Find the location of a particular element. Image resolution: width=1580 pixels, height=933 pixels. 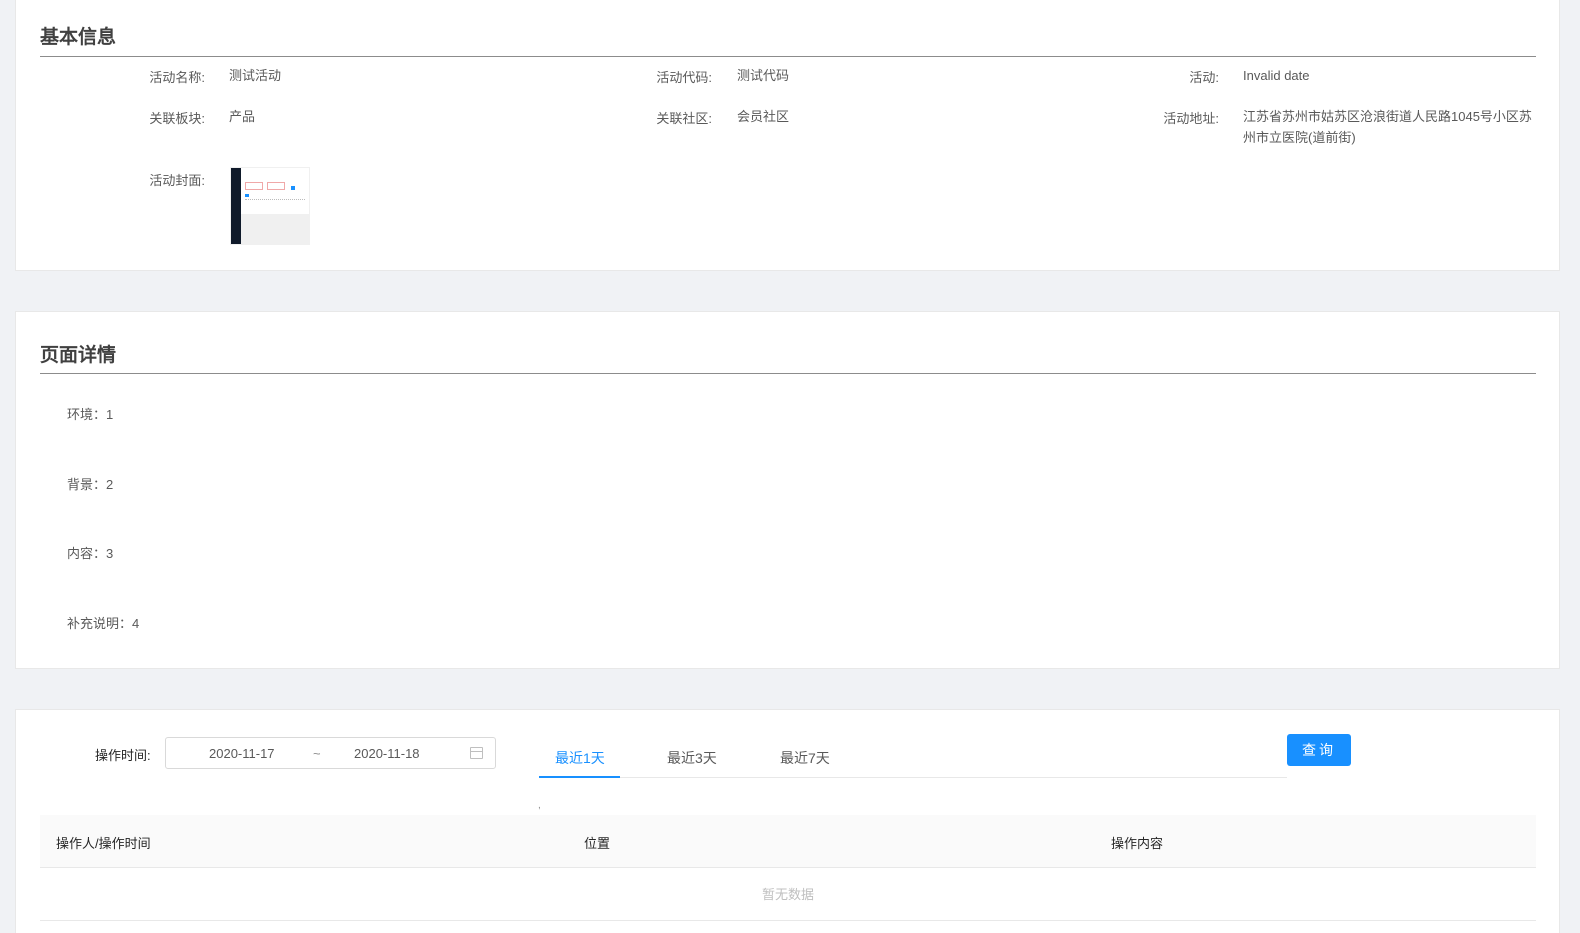

table-header: 操作人/操作时间 位置 操作内容 is located at coordinates (788, 841).